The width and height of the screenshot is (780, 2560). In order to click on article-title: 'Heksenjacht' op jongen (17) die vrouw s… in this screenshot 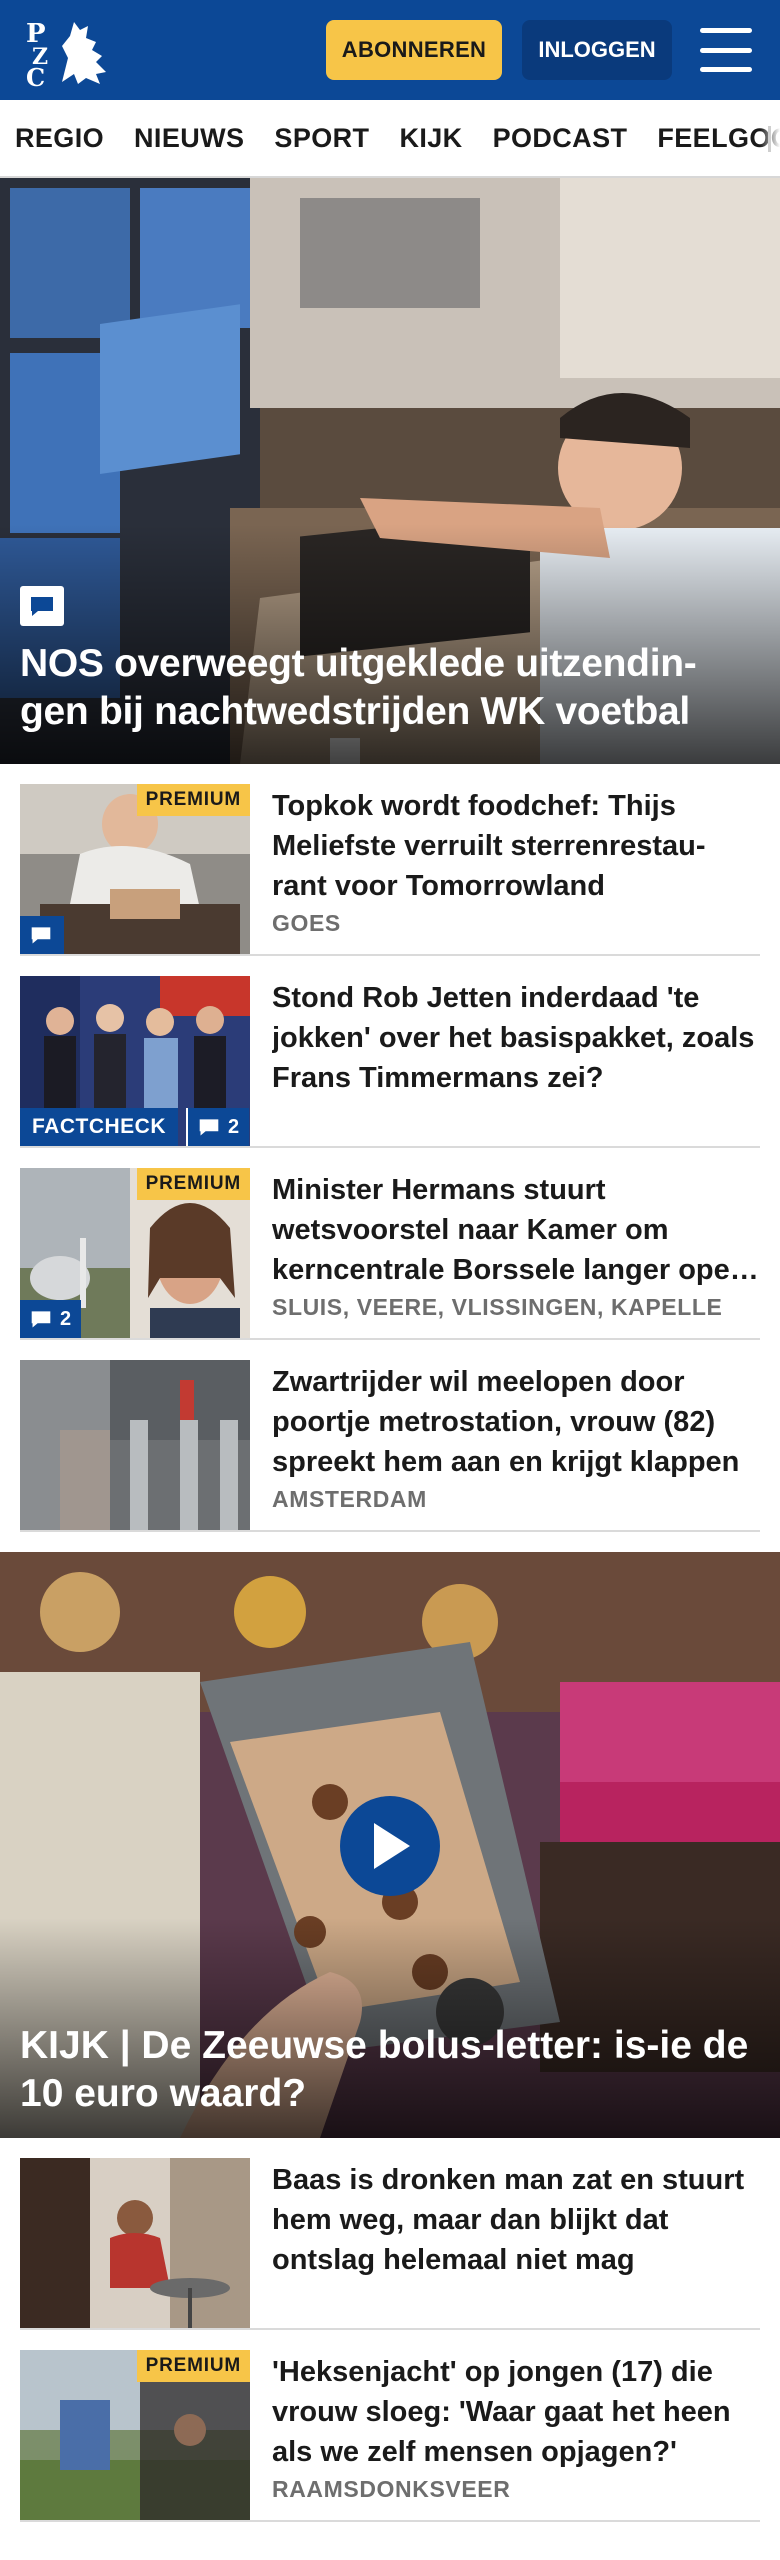, I will do `click(516, 2412)`.